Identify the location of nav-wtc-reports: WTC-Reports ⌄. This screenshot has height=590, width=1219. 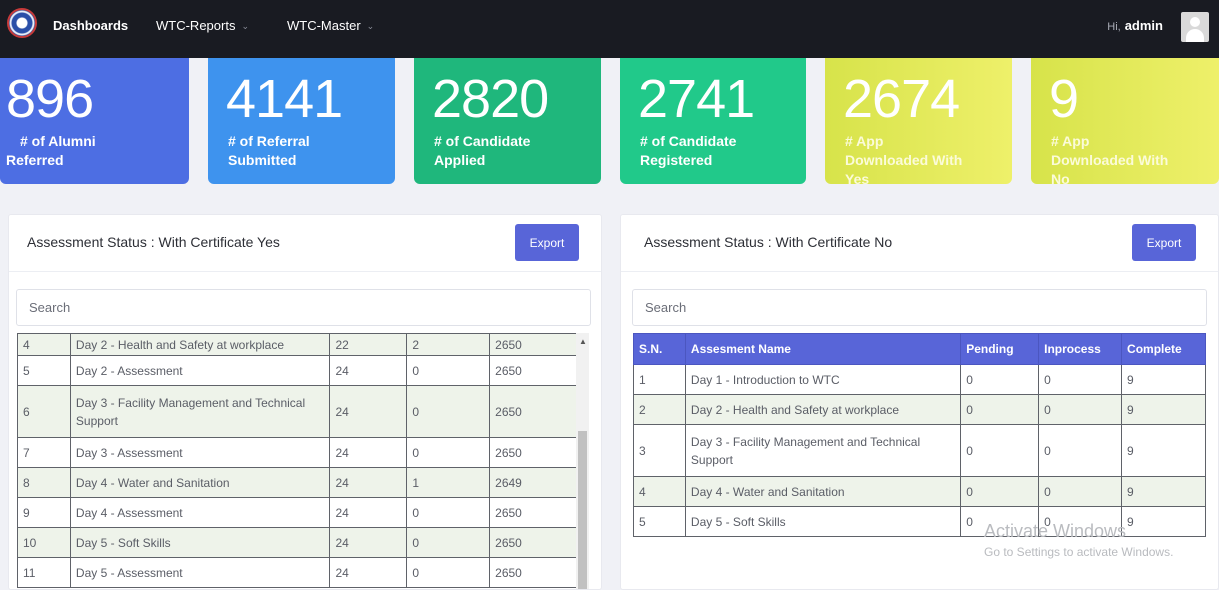
(202, 25).